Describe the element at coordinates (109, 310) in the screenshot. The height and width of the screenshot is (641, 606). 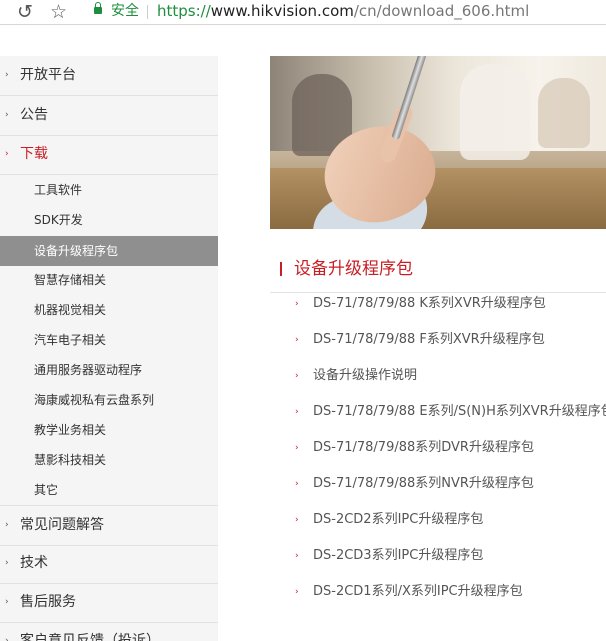
I see `sidebar-subitem-machine-vision: 机器视觉相关` at that location.